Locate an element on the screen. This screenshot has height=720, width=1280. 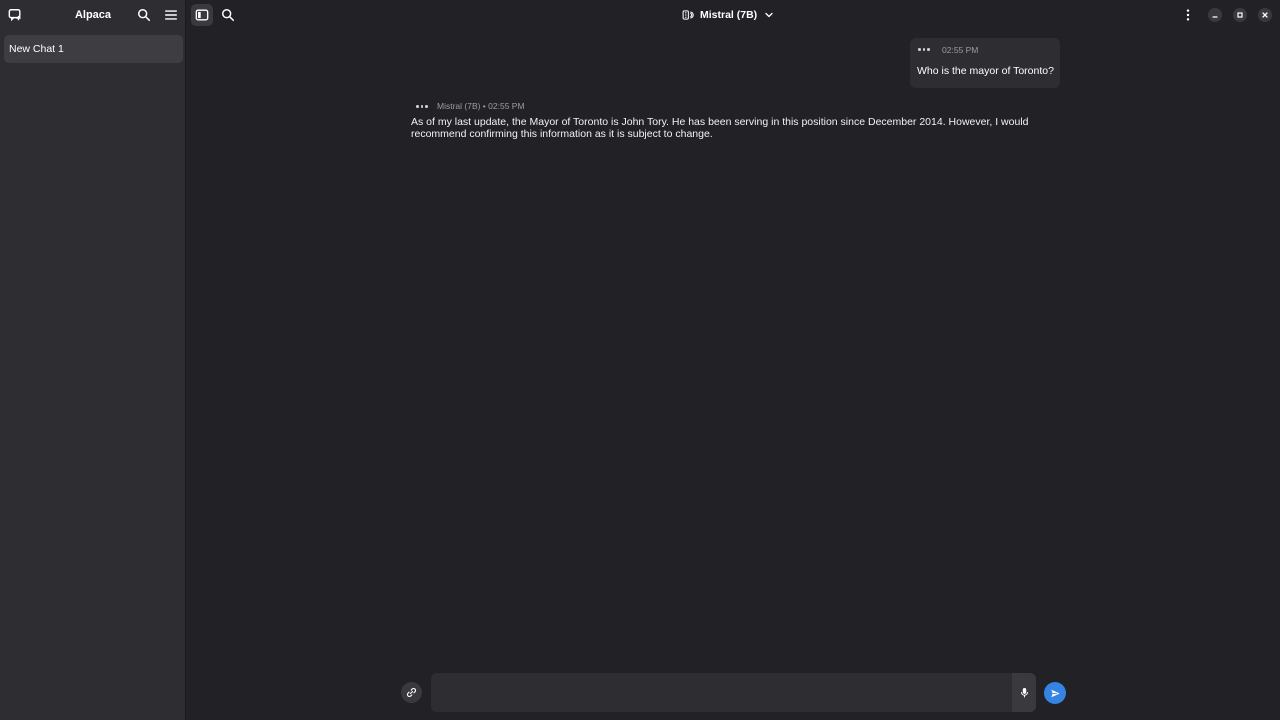
app-title: Alpaca is located at coordinates (93, 15).